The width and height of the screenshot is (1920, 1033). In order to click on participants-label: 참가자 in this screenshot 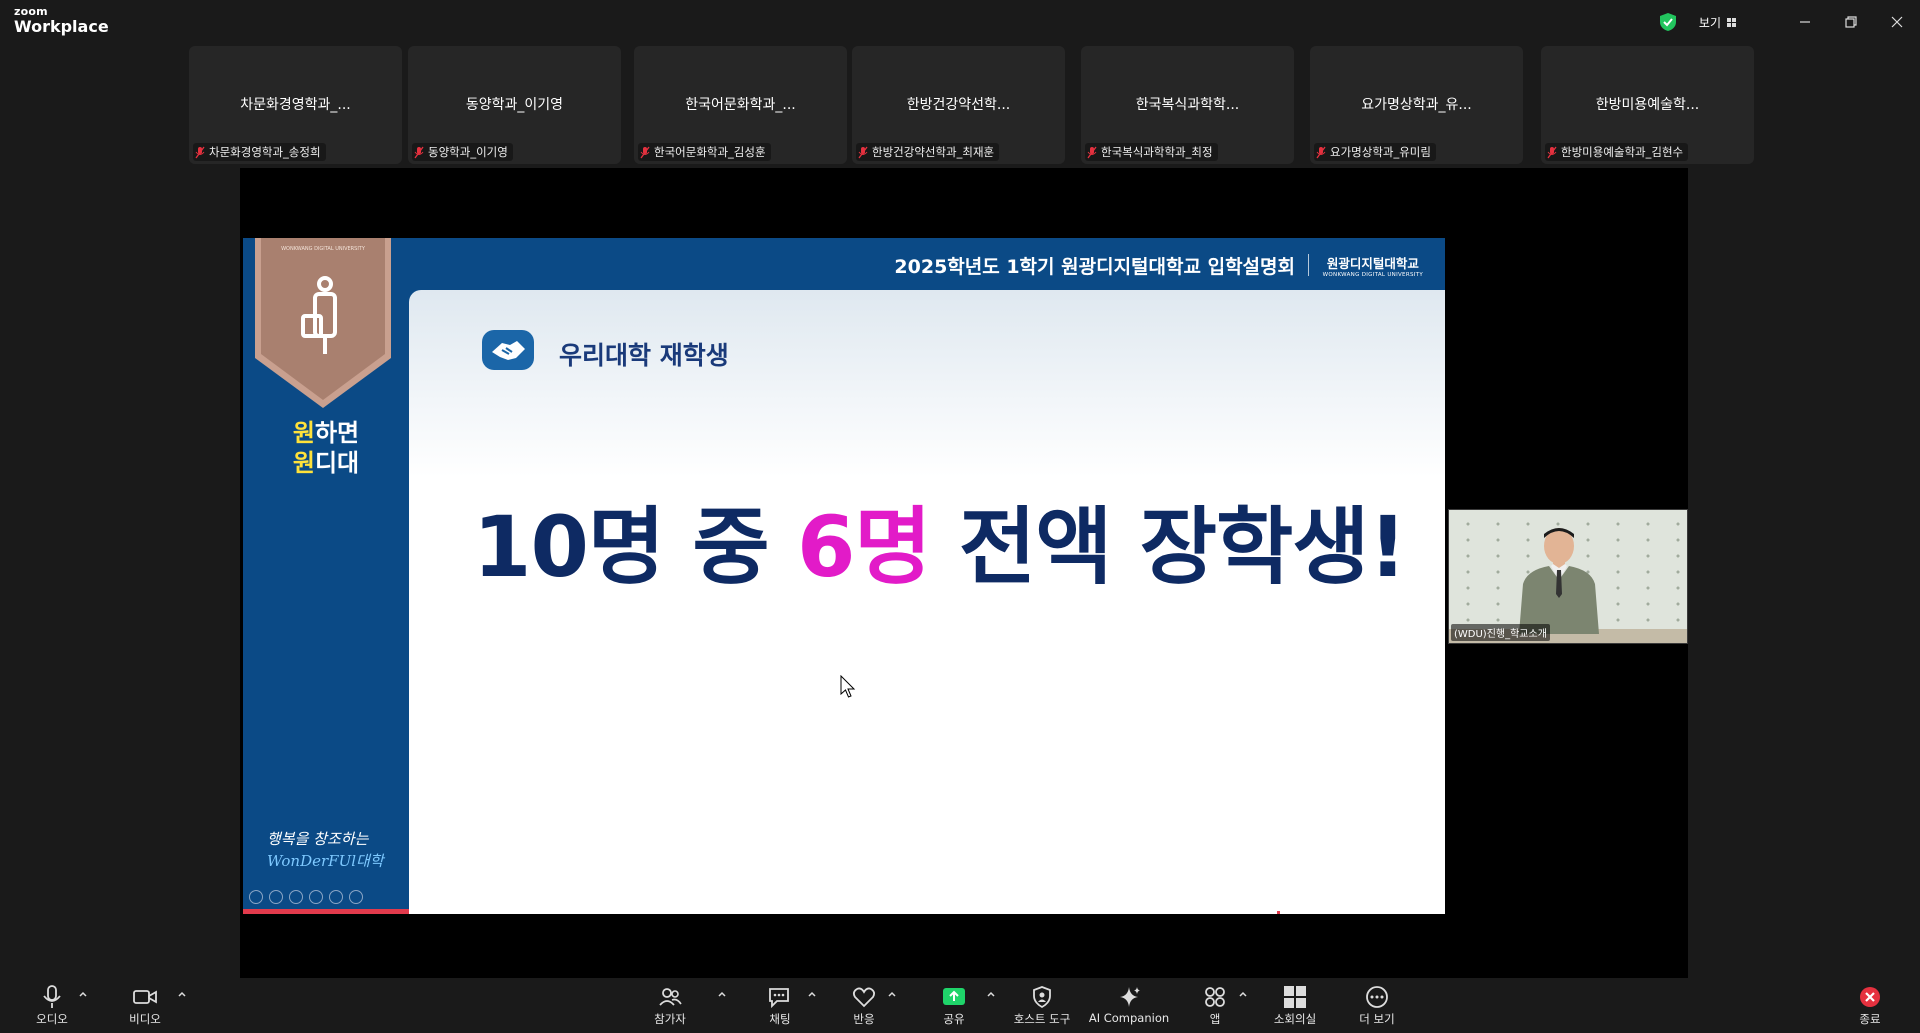, I will do `click(670, 1019)`.